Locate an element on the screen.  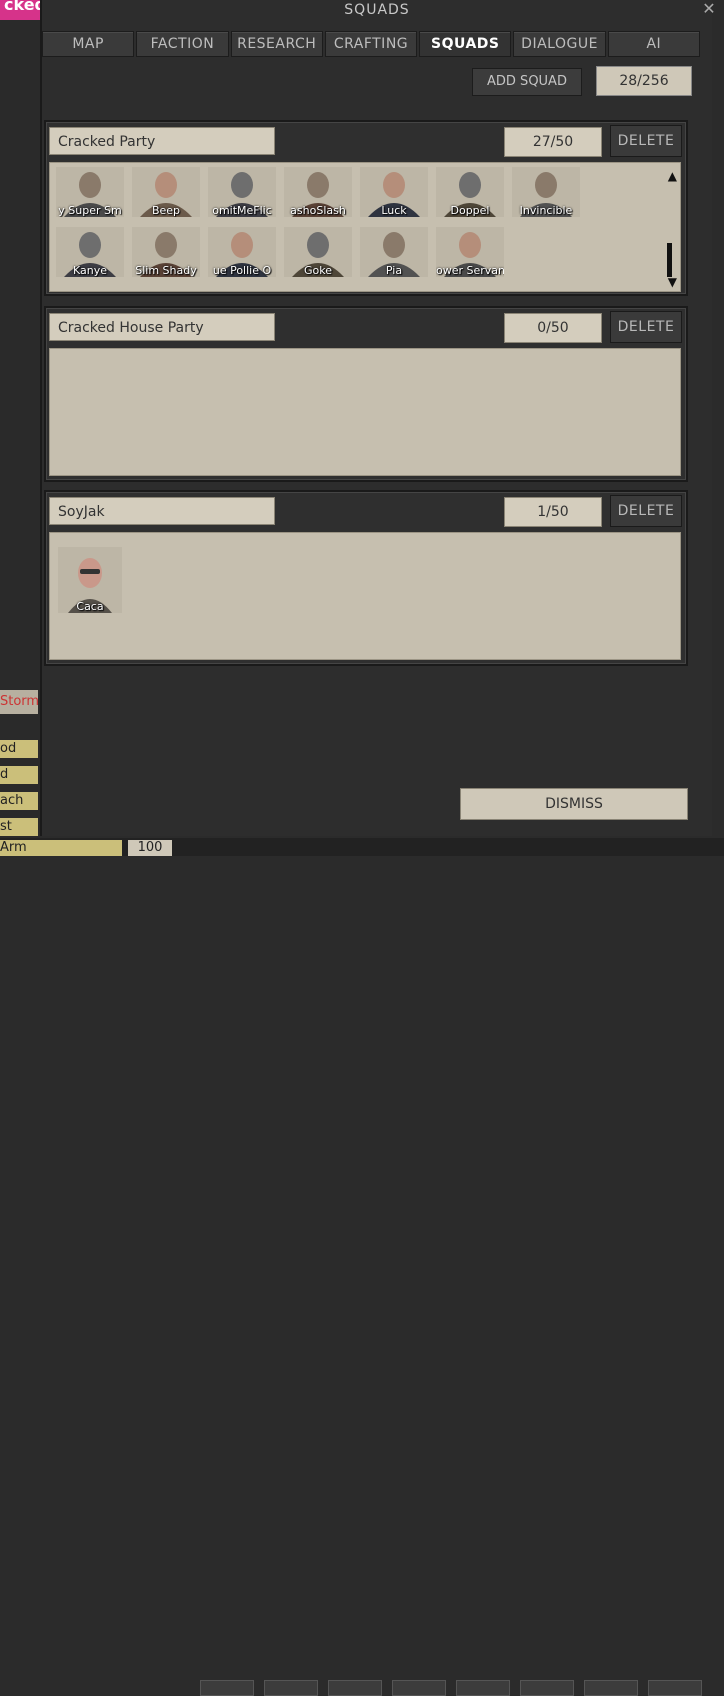
member-portrait: Luck is located at coordinates (394, 192).